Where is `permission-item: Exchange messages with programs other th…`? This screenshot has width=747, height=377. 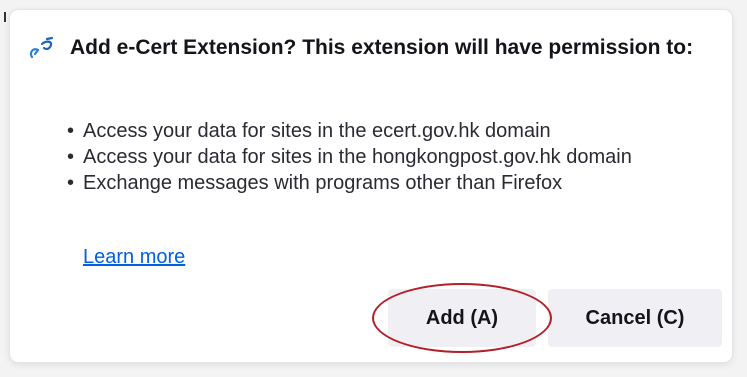
permission-item: Exchange messages with programs other th… is located at coordinates (386, 183).